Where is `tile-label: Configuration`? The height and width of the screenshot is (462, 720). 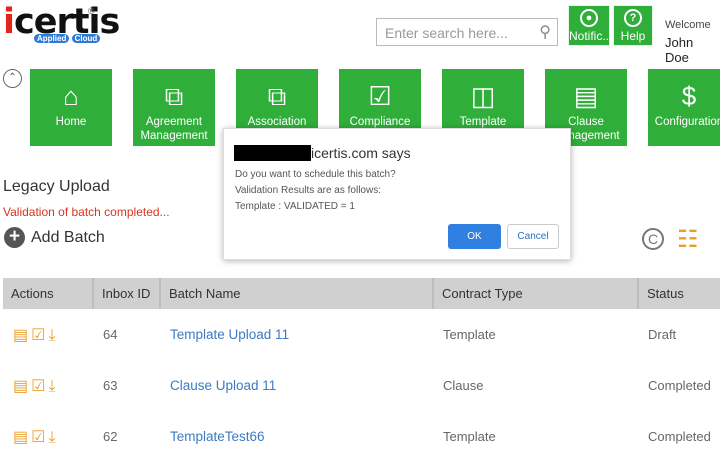 tile-label: Configuration is located at coordinates (687, 122).